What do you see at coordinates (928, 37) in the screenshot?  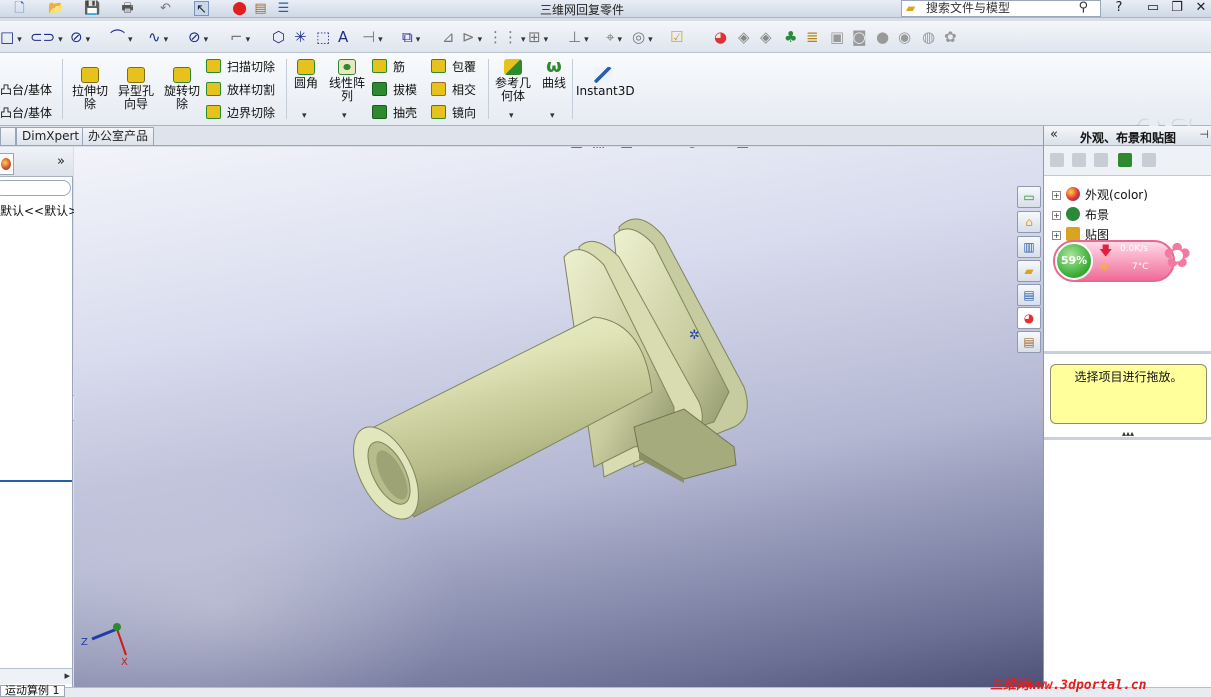 I see `render-recall-icon: ◍` at bounding box center [928, 37].